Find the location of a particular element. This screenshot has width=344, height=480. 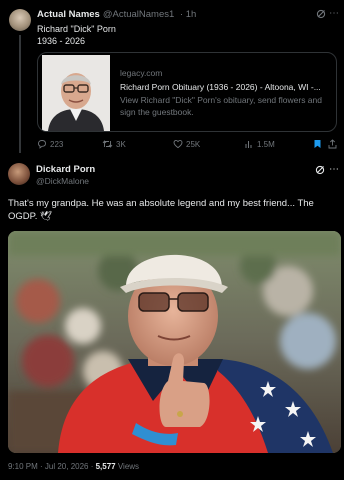

views-count: 5,577 is located at coordinates (105, 466).